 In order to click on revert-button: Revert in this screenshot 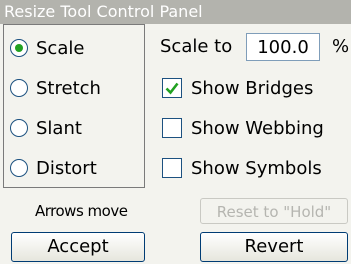, I will do `click(274, 247)`.